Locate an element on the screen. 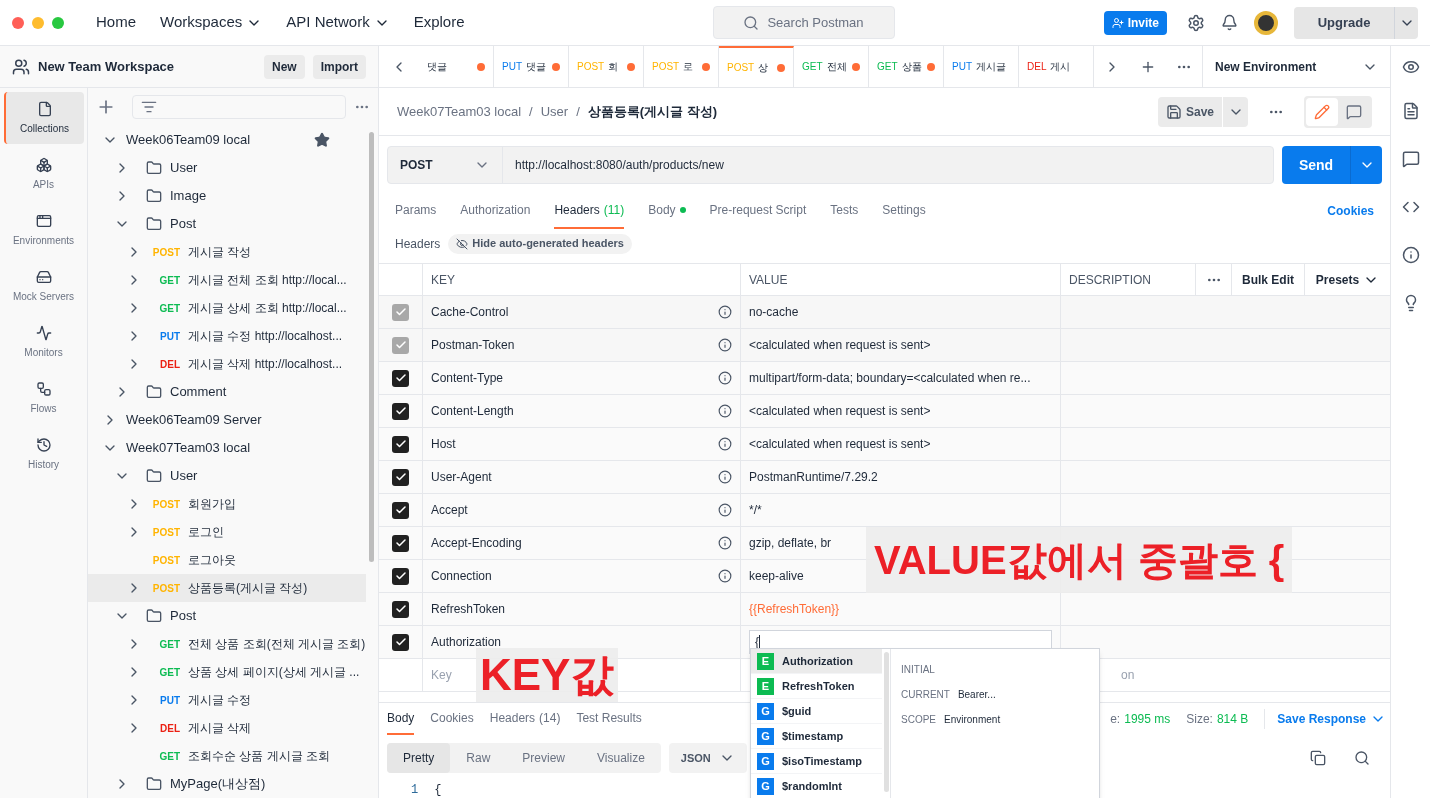  response-tab: Body is located at coordinates (401, 719).